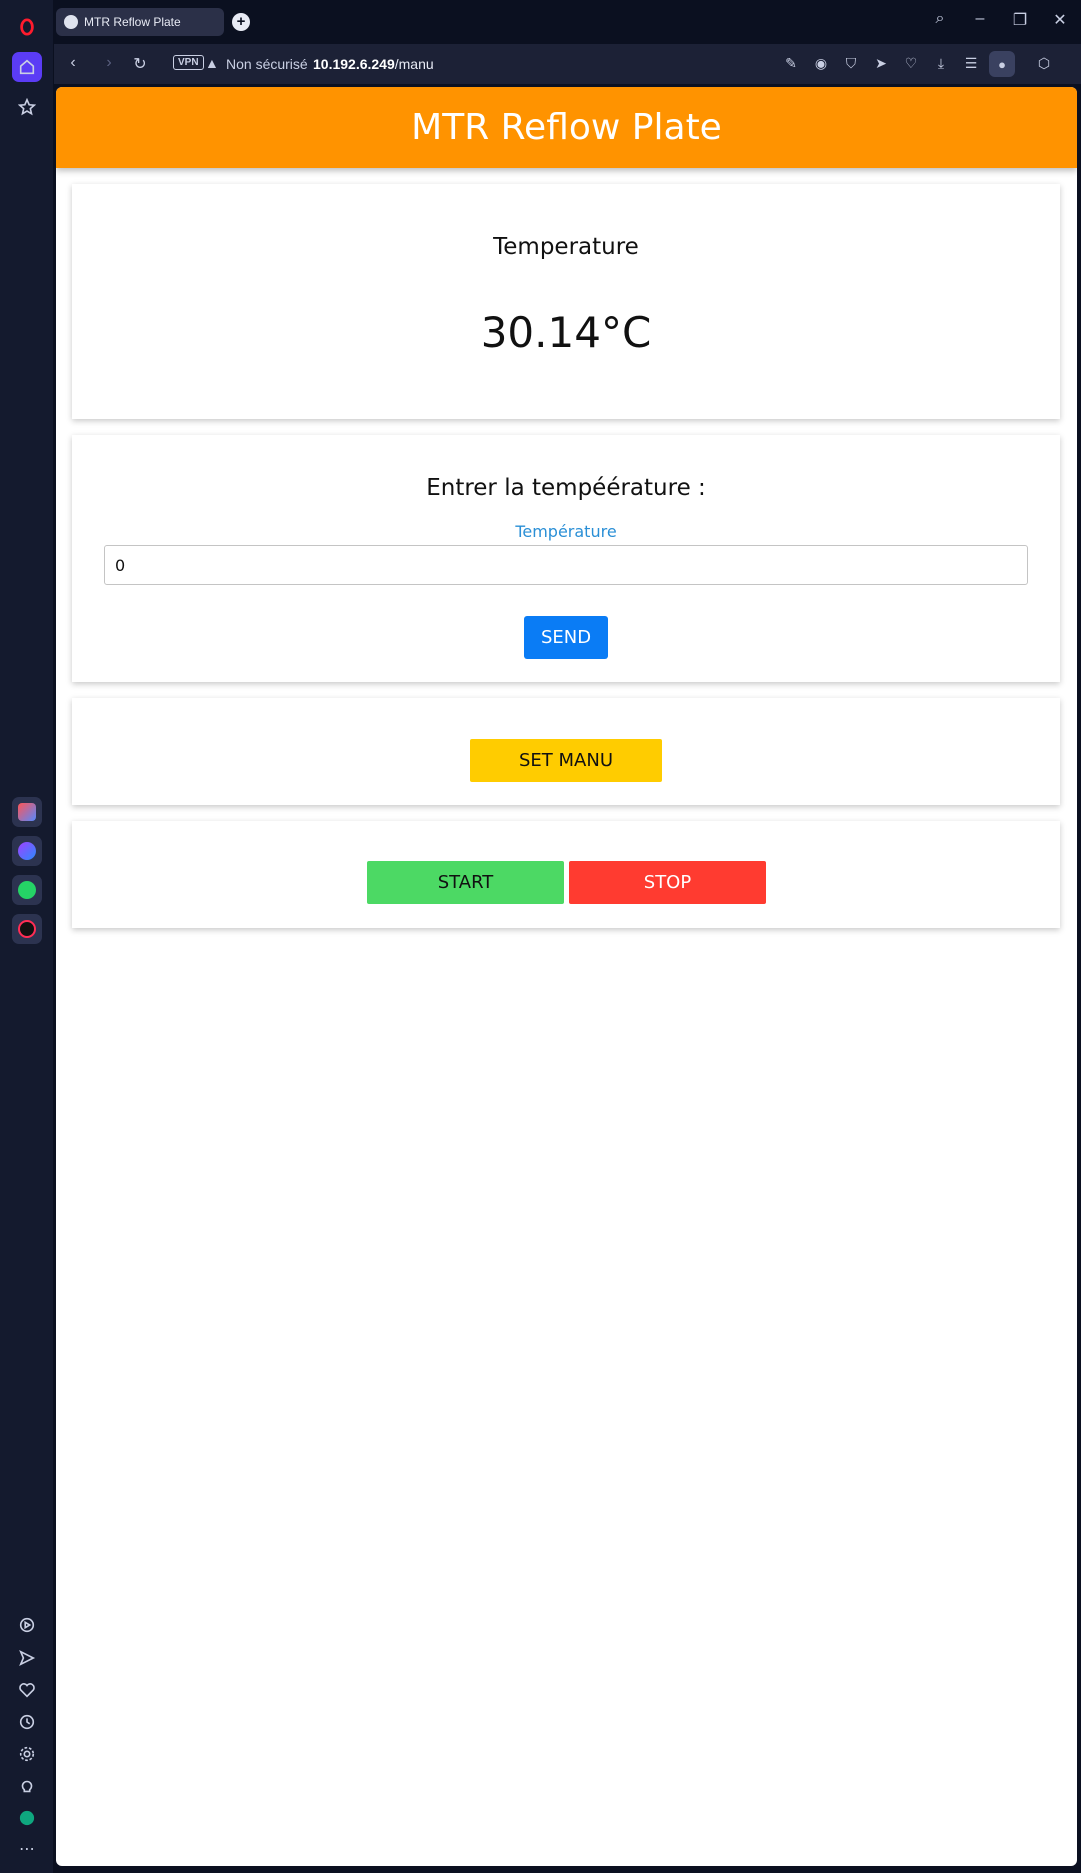 The height and width of the screenshot is (1873, 1081). I want to click on aria-app-icon, so click(27, 812).